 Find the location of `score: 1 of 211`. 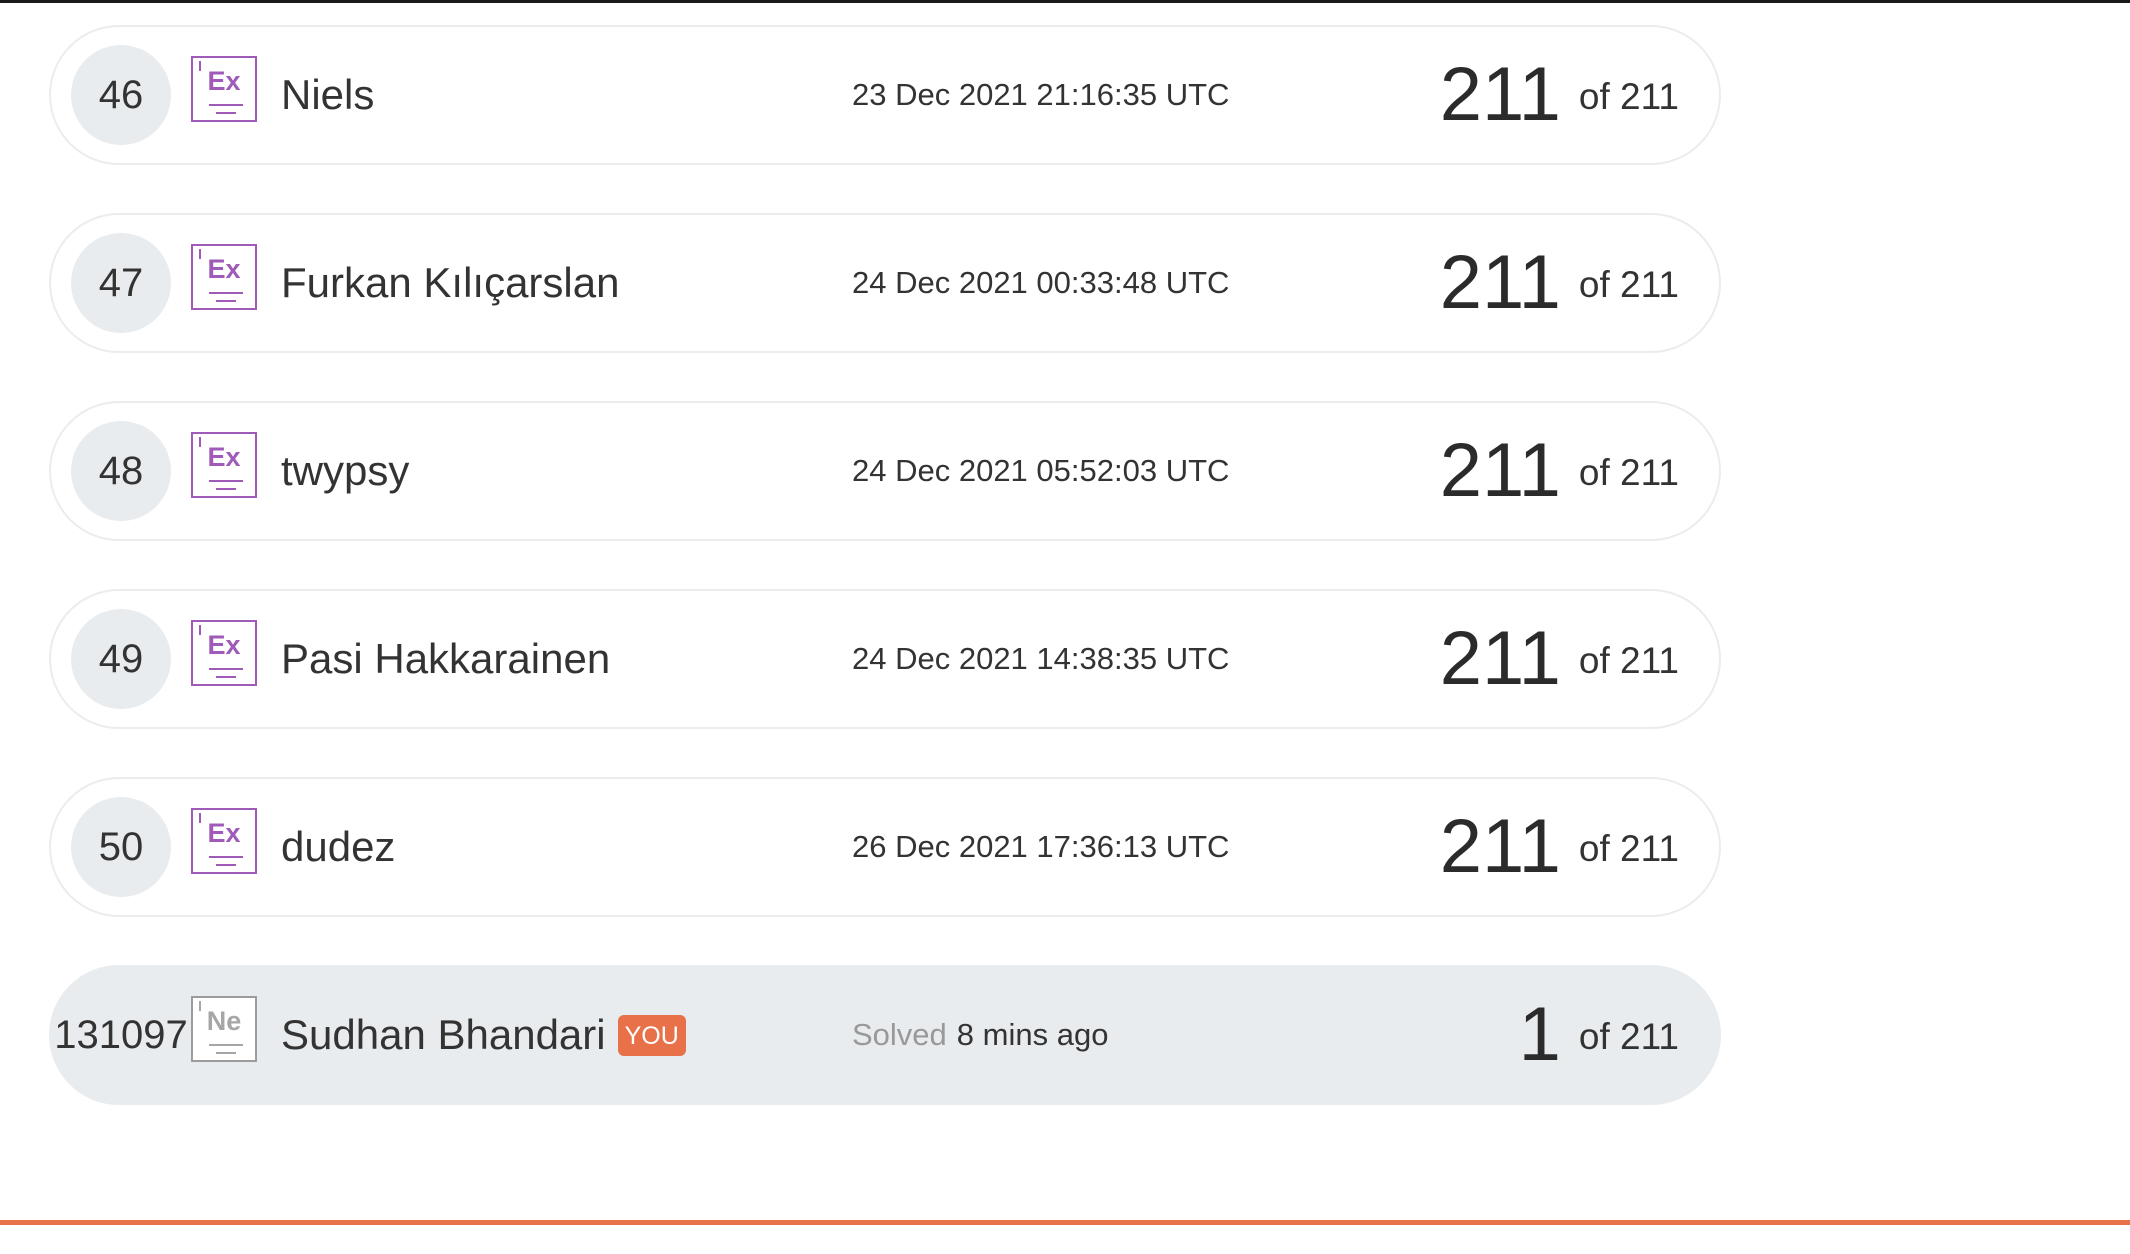

score: 1 of 211 is located at coordinates (1599, 1035).